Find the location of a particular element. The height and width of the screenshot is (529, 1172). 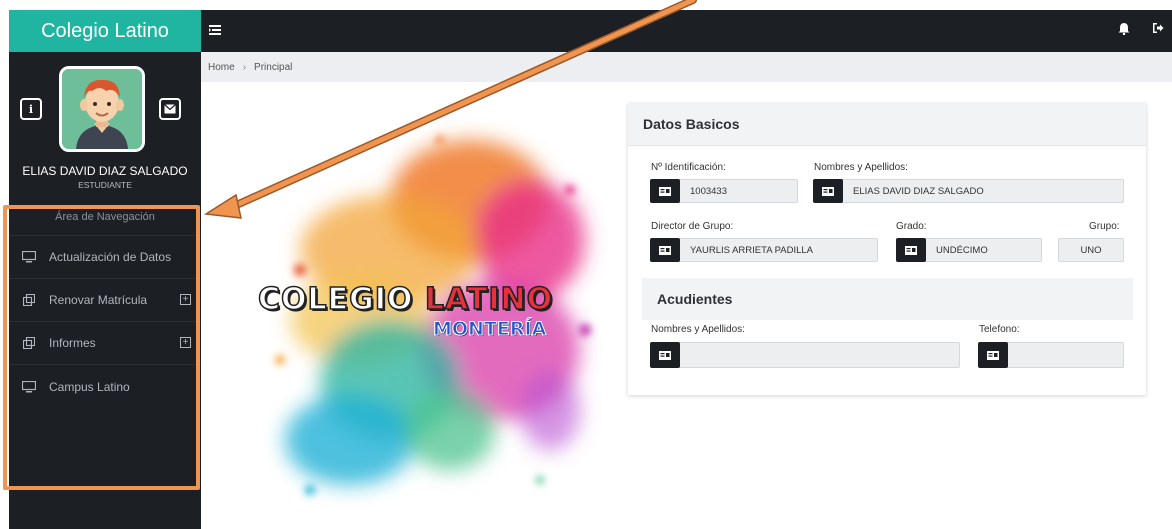

telefono-label: Telefono: is located at coordinates (999, 329).